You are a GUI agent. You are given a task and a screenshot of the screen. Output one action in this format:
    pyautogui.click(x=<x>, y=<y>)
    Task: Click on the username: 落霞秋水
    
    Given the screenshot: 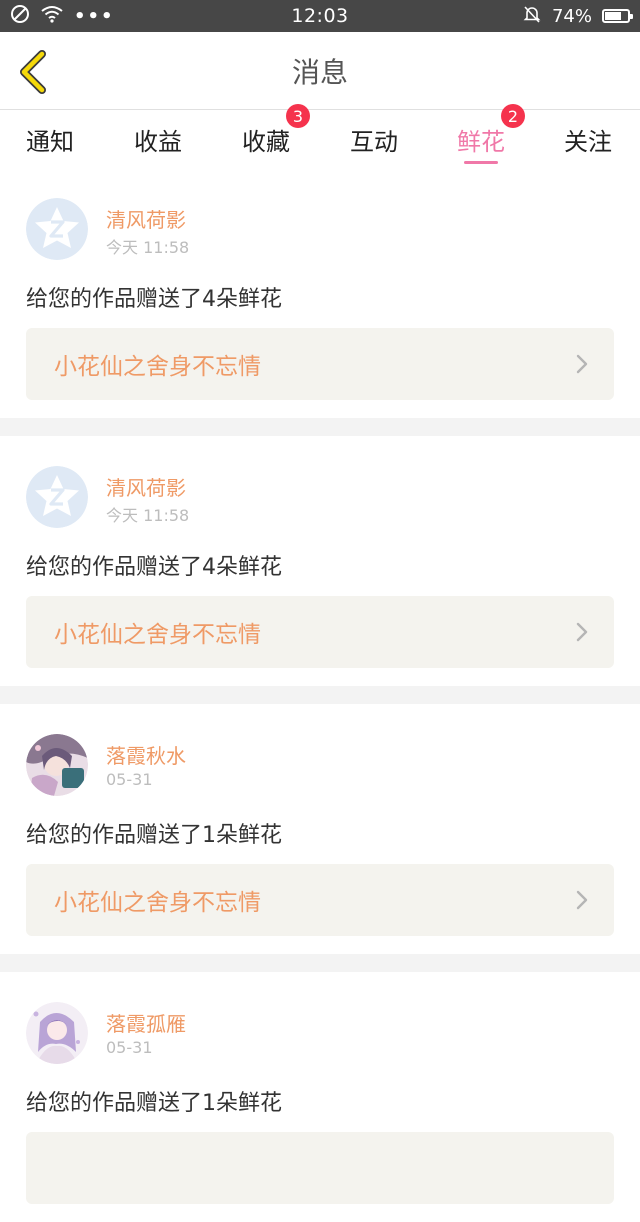 What is the action you would take?
    pyautogui.click(x=146, y=754)
    